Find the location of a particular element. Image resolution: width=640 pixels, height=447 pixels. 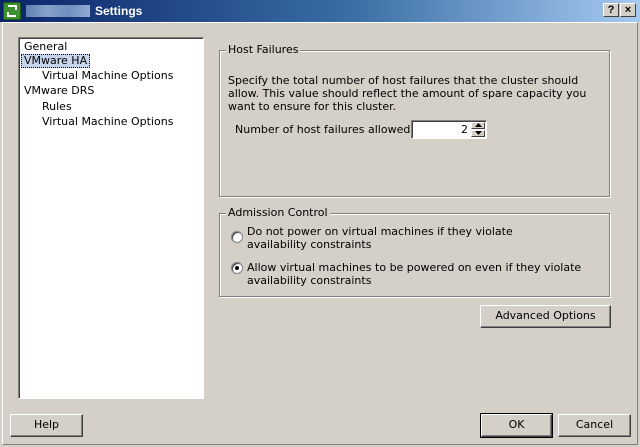

spinner-down-button is located at coordinates (478, 133).